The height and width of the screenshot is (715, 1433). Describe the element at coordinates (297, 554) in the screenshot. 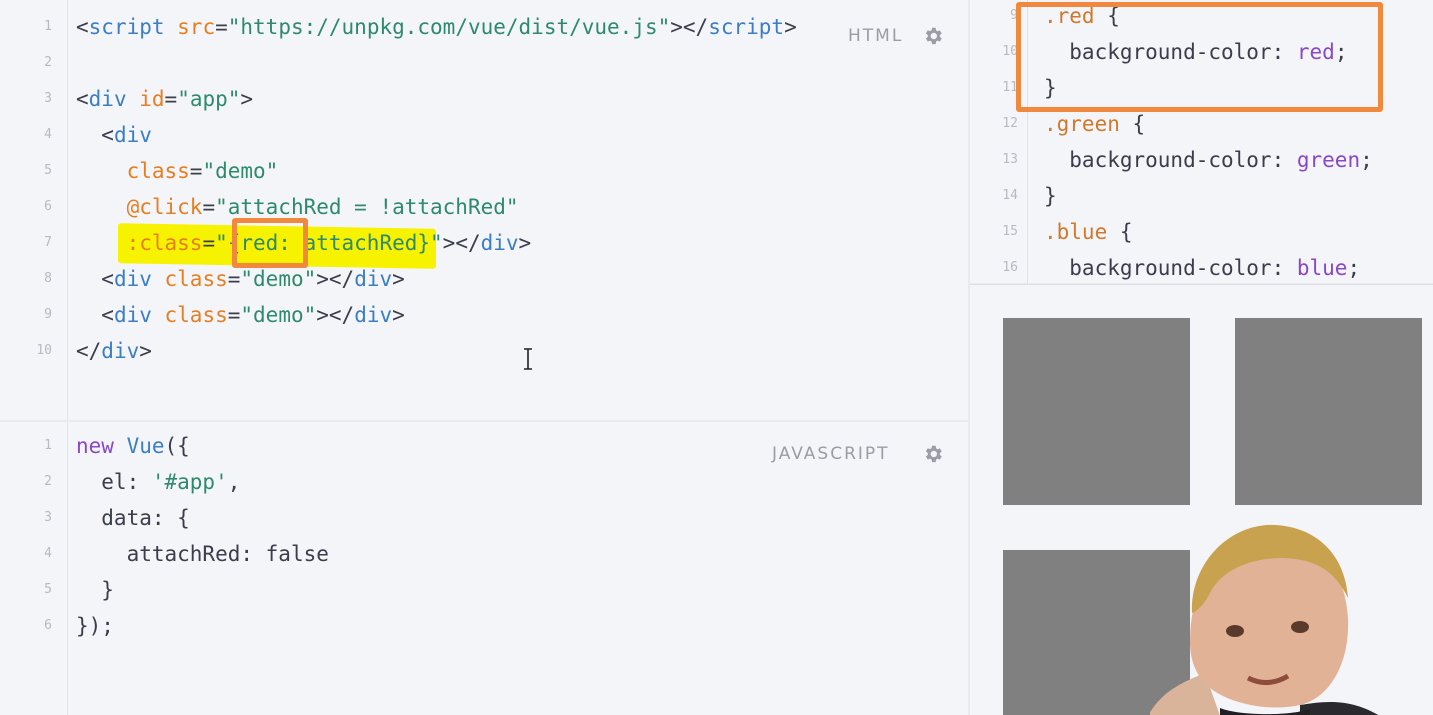

I see `code-token: false` at that location.